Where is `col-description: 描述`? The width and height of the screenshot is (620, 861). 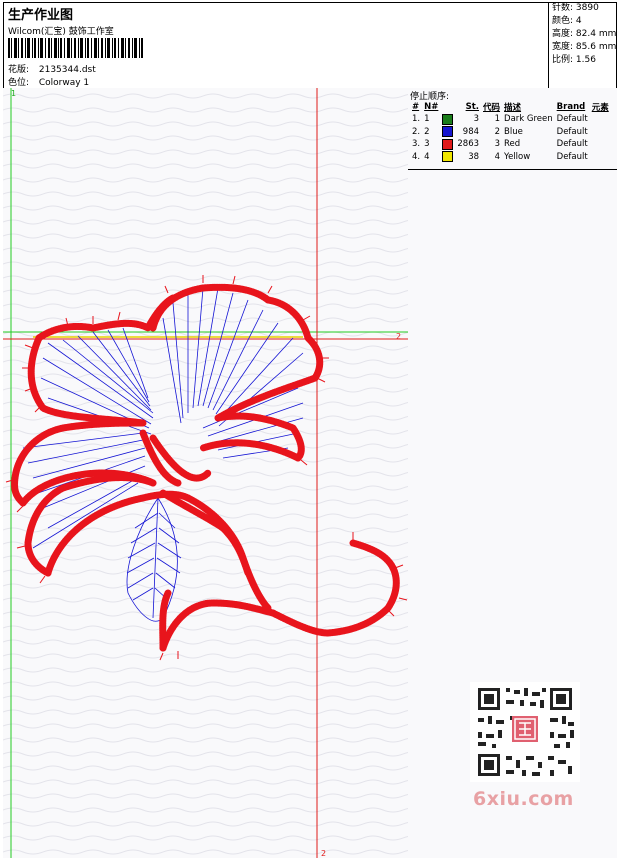
col-description: 描述 is located at coordinates (513, 107).